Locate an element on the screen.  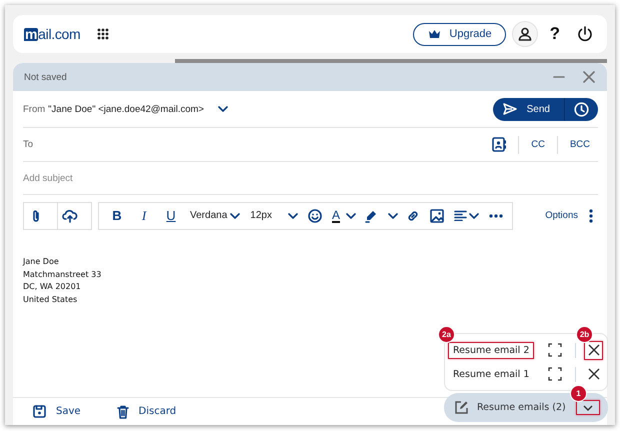
signature-line: DC, WA 20201 is located at coordinates (52, 287).